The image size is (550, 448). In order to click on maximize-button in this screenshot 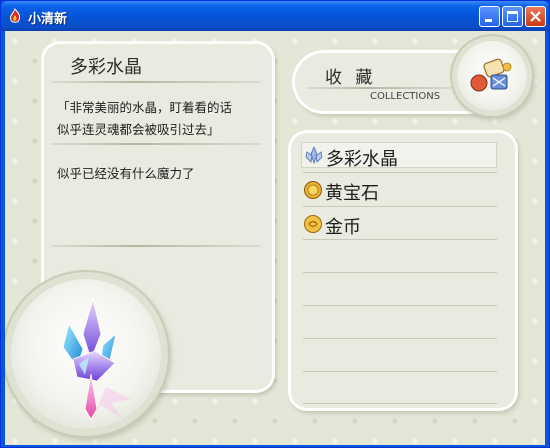, I will do `click(512, 16)`.